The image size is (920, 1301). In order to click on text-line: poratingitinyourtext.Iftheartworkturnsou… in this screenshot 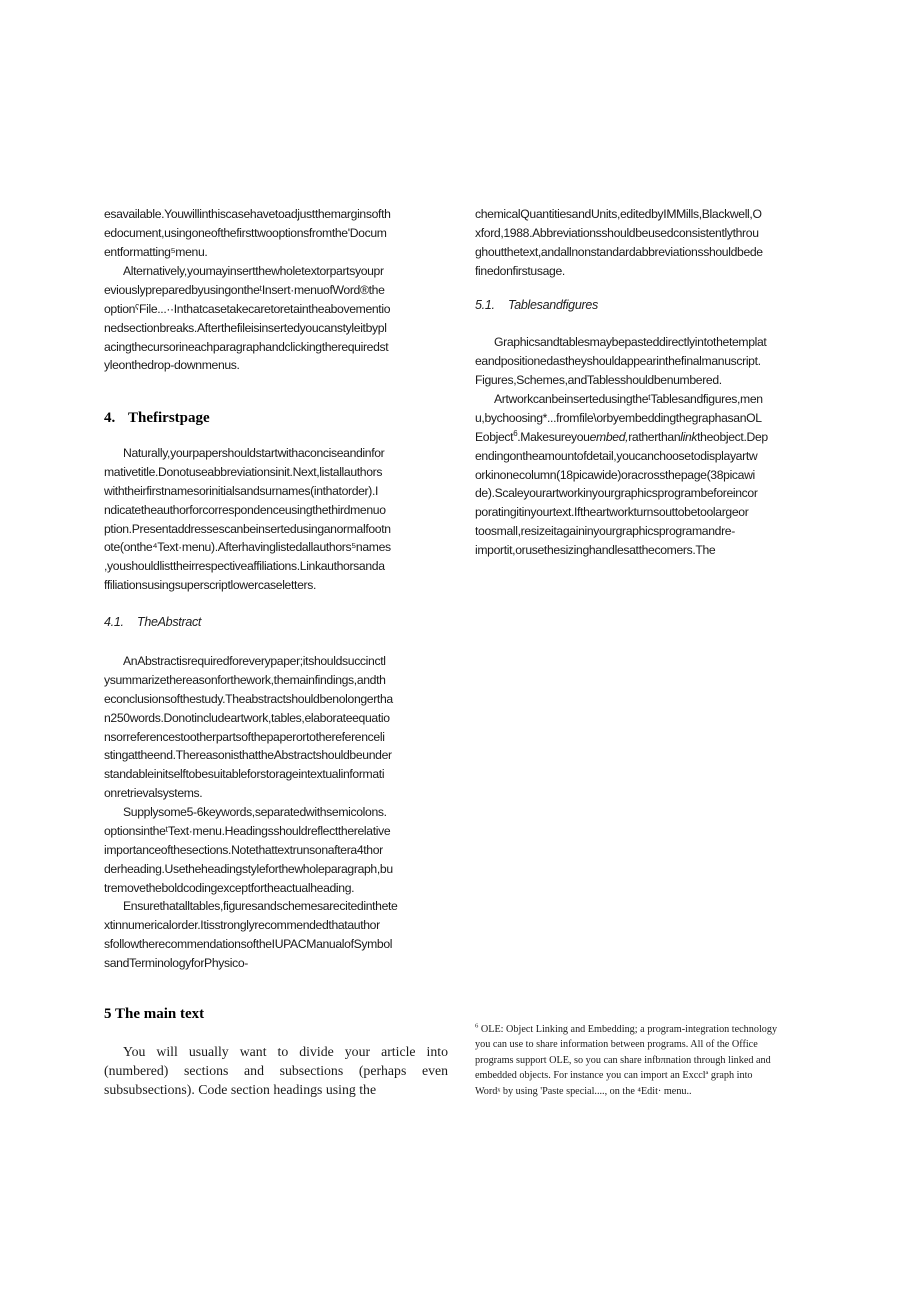, I will do `click(612, 512)`.